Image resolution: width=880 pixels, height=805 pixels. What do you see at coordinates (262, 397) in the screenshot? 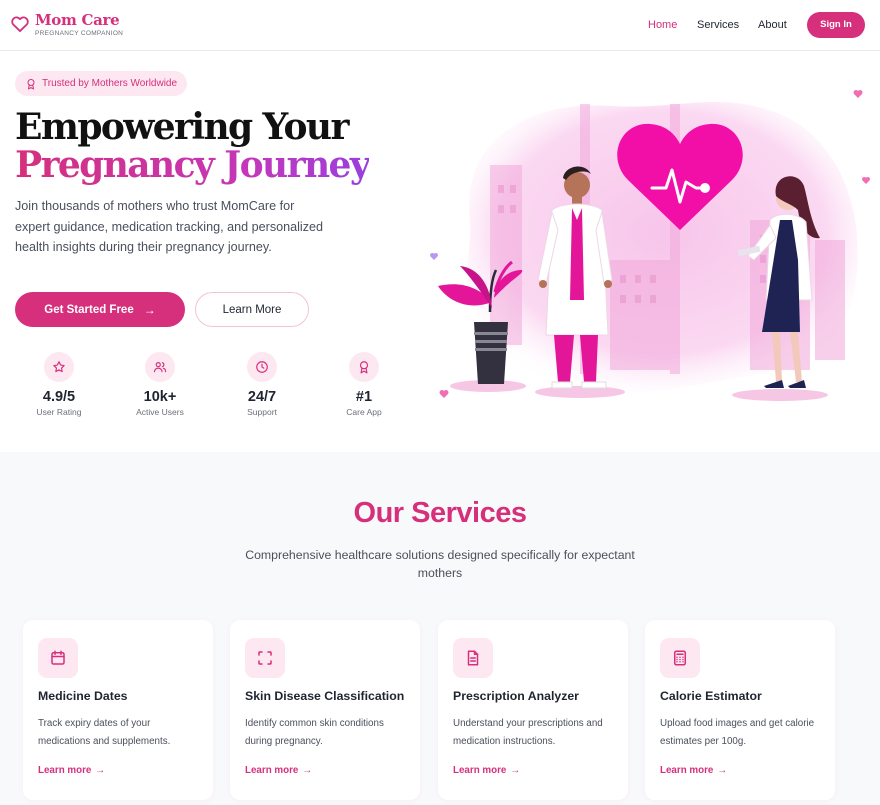
I see `stat-value: 24/7` at bounding box center [262, 397].